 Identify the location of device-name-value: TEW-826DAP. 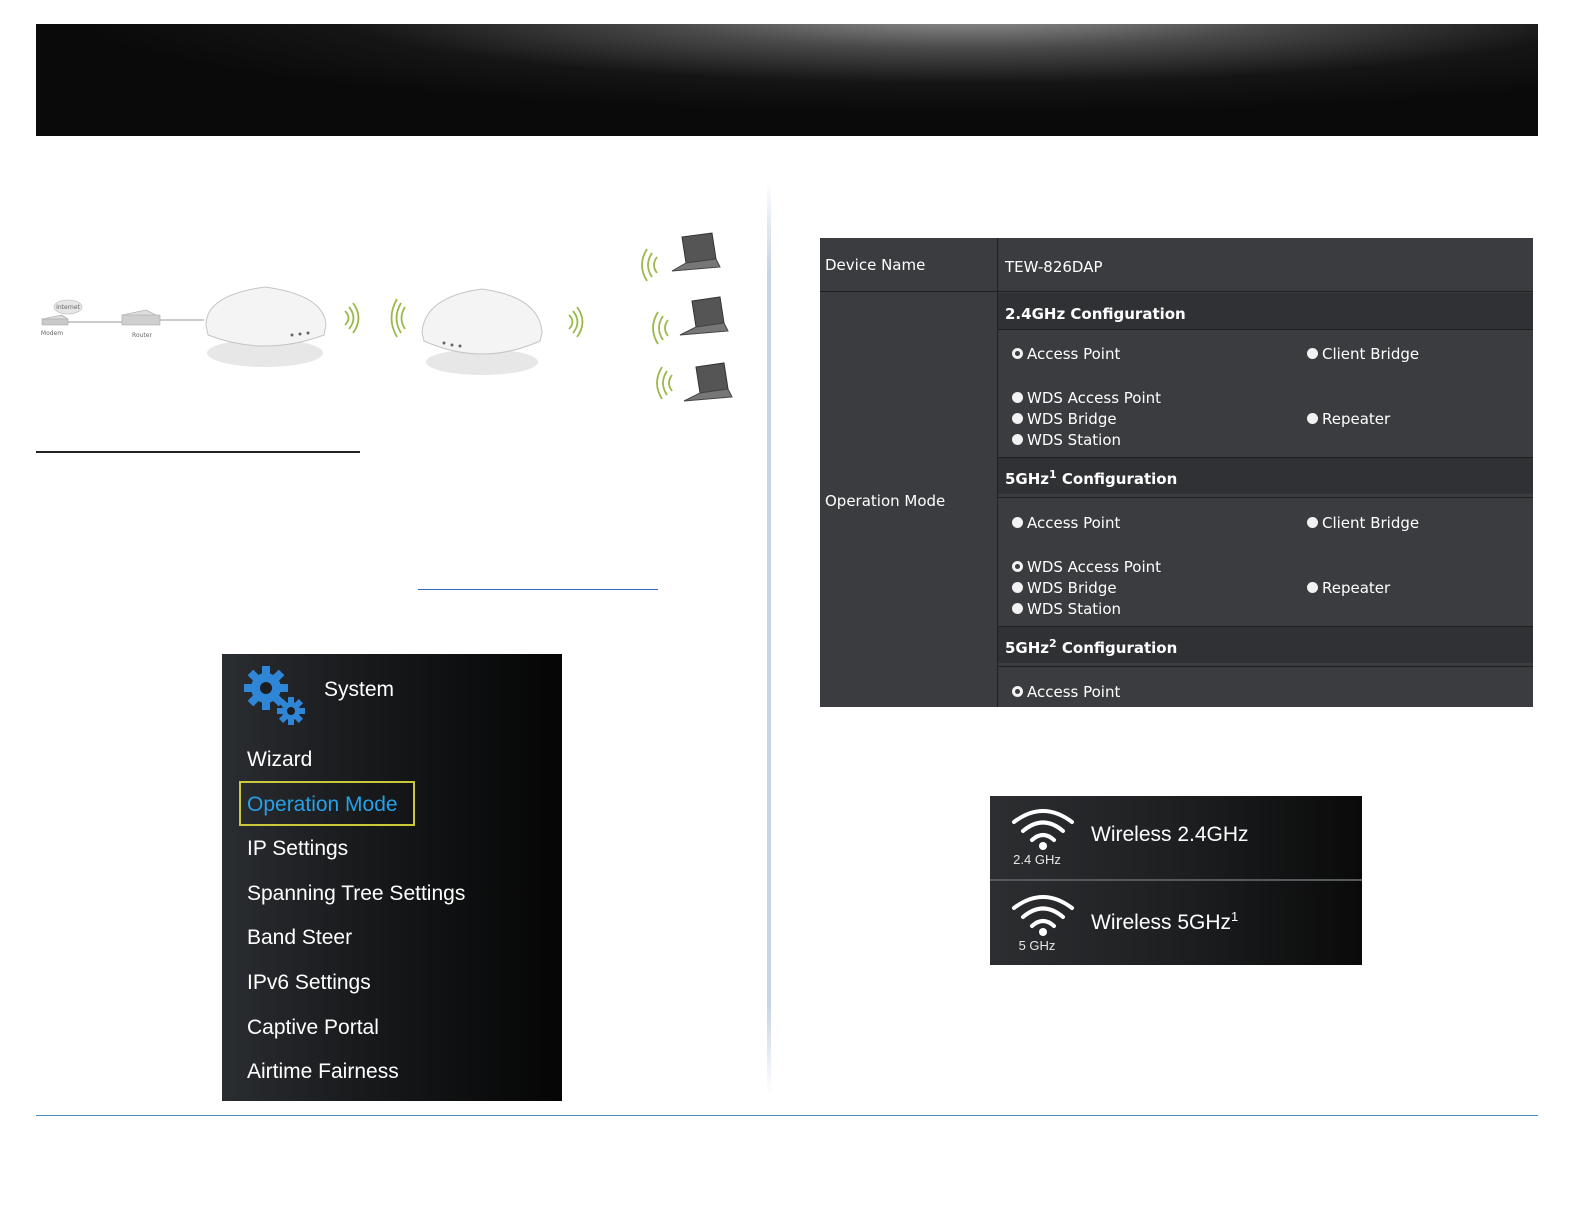
(1054, 267).